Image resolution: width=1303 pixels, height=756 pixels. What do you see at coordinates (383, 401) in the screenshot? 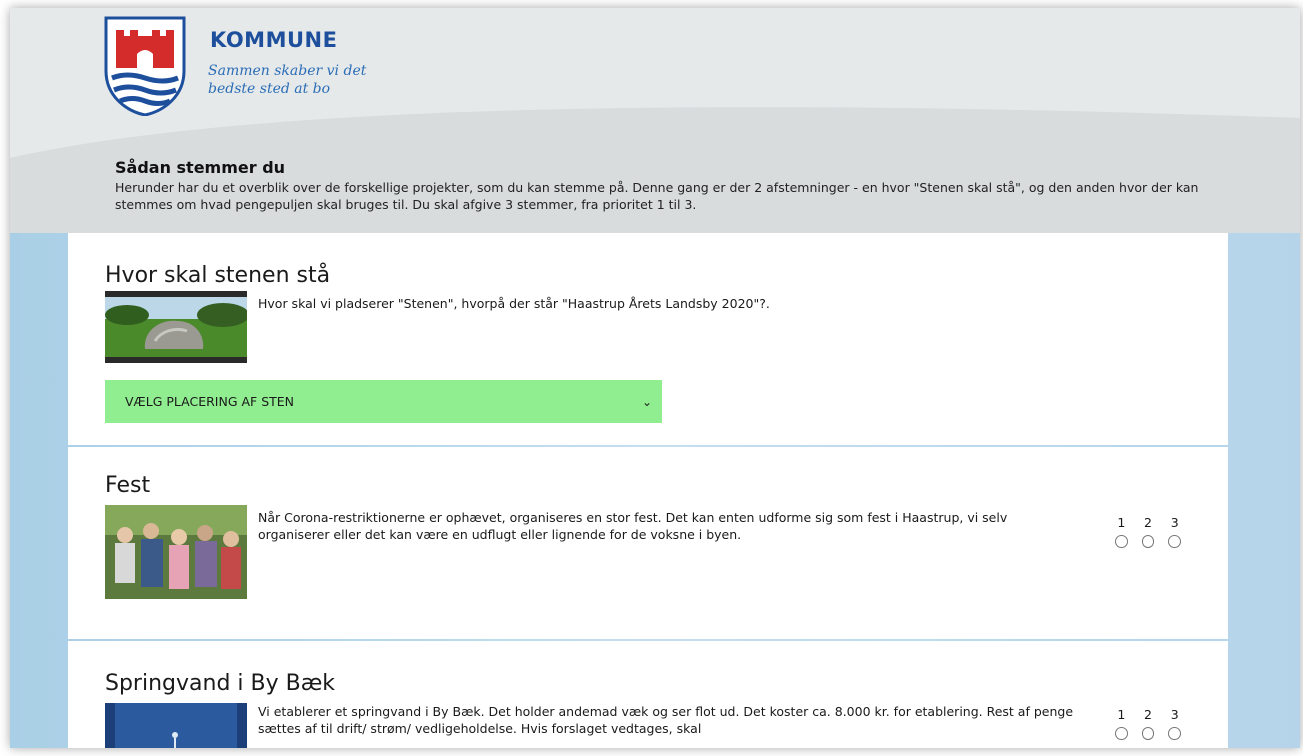
I see `stone-placement-select: VÆLG PLACERING AF STEN ⌄` at bounding box center [383, 401].